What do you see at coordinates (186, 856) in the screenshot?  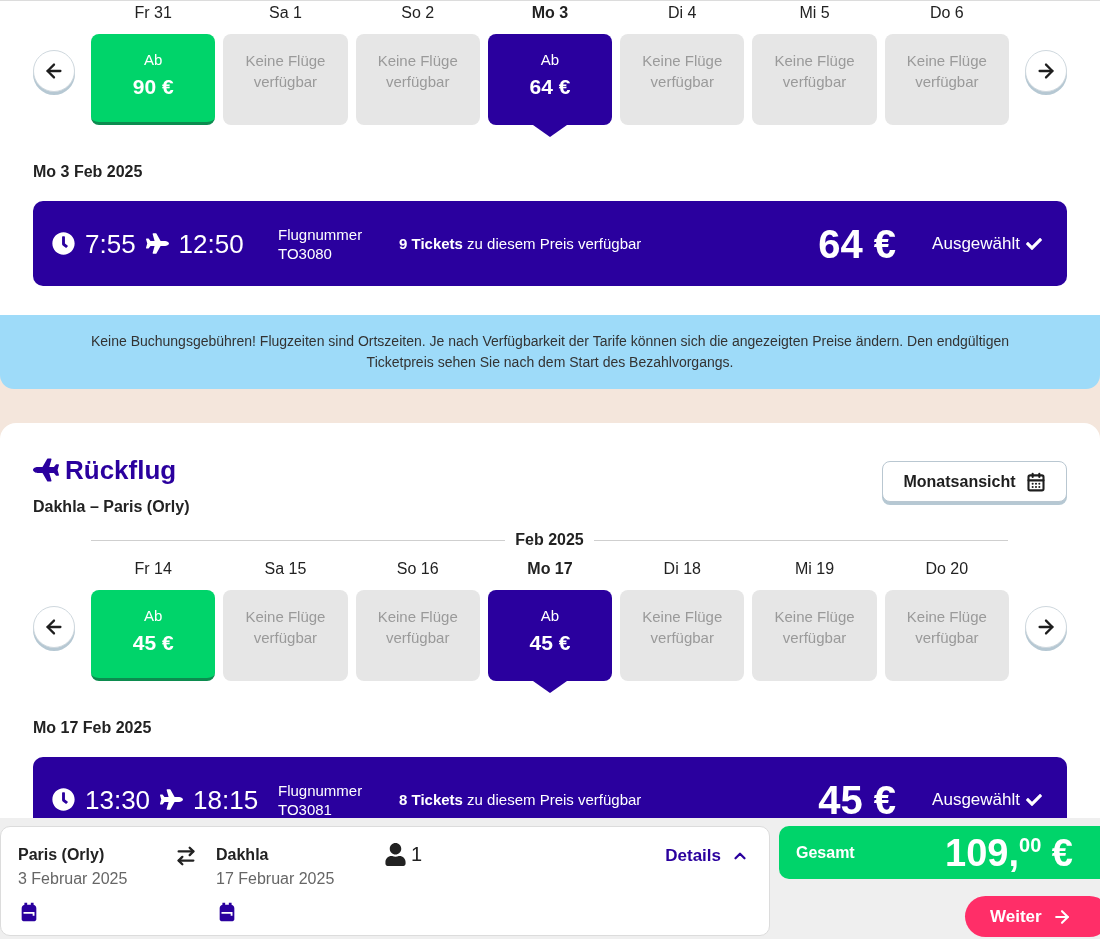 I see `swap-icon` at bounding box center [186, 856].